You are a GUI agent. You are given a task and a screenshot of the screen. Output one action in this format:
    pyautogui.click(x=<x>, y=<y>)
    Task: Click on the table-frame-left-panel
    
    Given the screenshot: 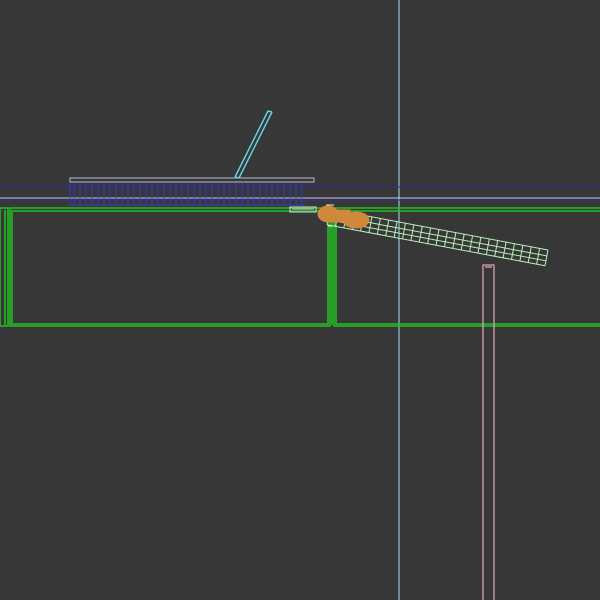 What is the action you would take?
    pyautogui.click(x=170, y=267)
    